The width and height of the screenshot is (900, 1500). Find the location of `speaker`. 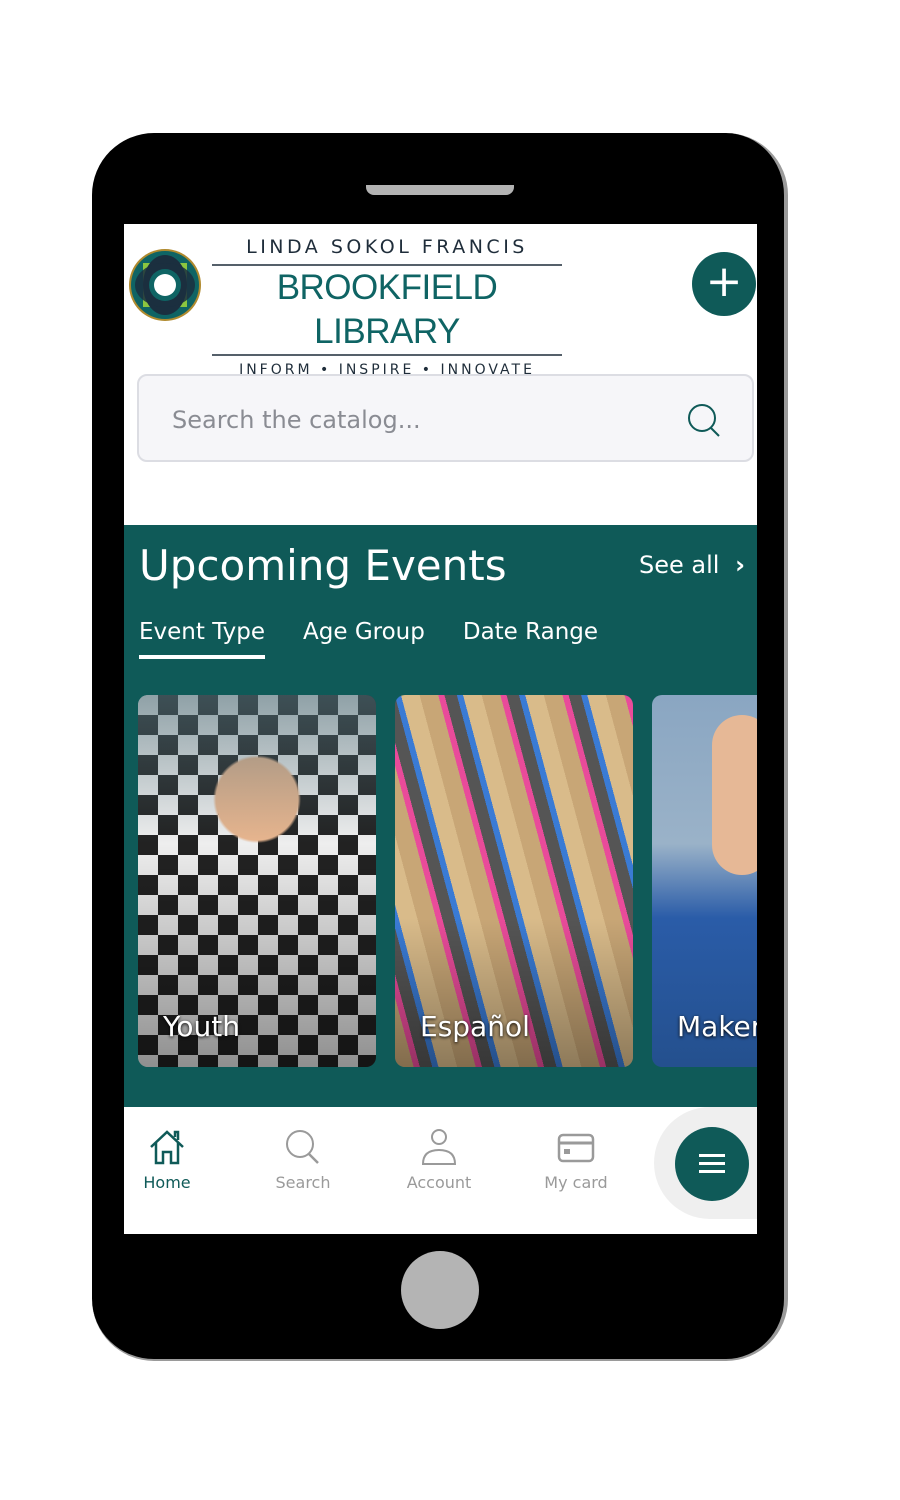

speaker is located at coordinates (440, 190).